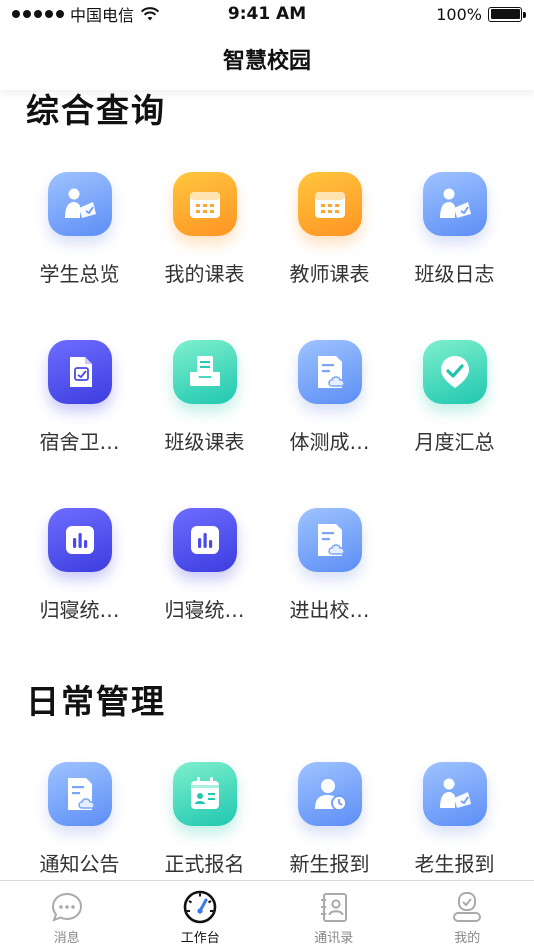 This screenshot has height=950, width=534. I want to click on app-tile-label: 正式报名, so click(204, 864).